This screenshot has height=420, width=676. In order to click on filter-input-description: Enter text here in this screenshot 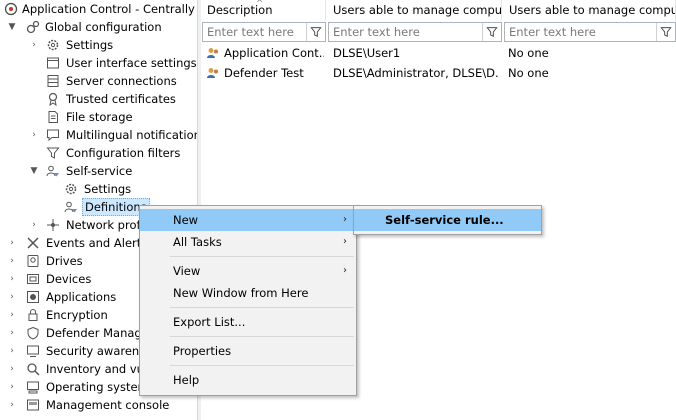, I will do `click(264, 32)`.